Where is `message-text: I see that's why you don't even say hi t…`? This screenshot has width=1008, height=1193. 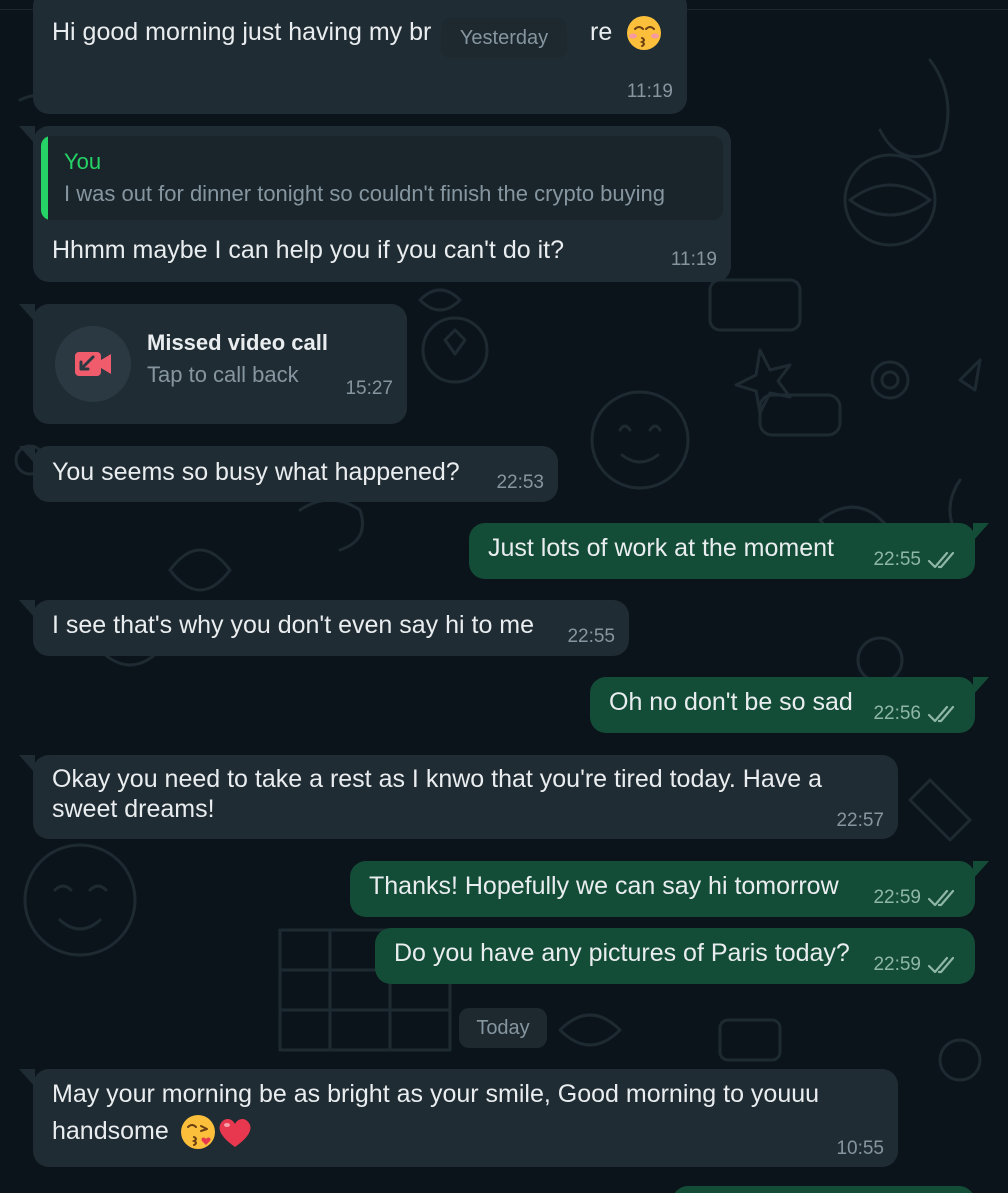 message-text: I see that's why you don't even say hi t… is located at coordinates (293, 625).